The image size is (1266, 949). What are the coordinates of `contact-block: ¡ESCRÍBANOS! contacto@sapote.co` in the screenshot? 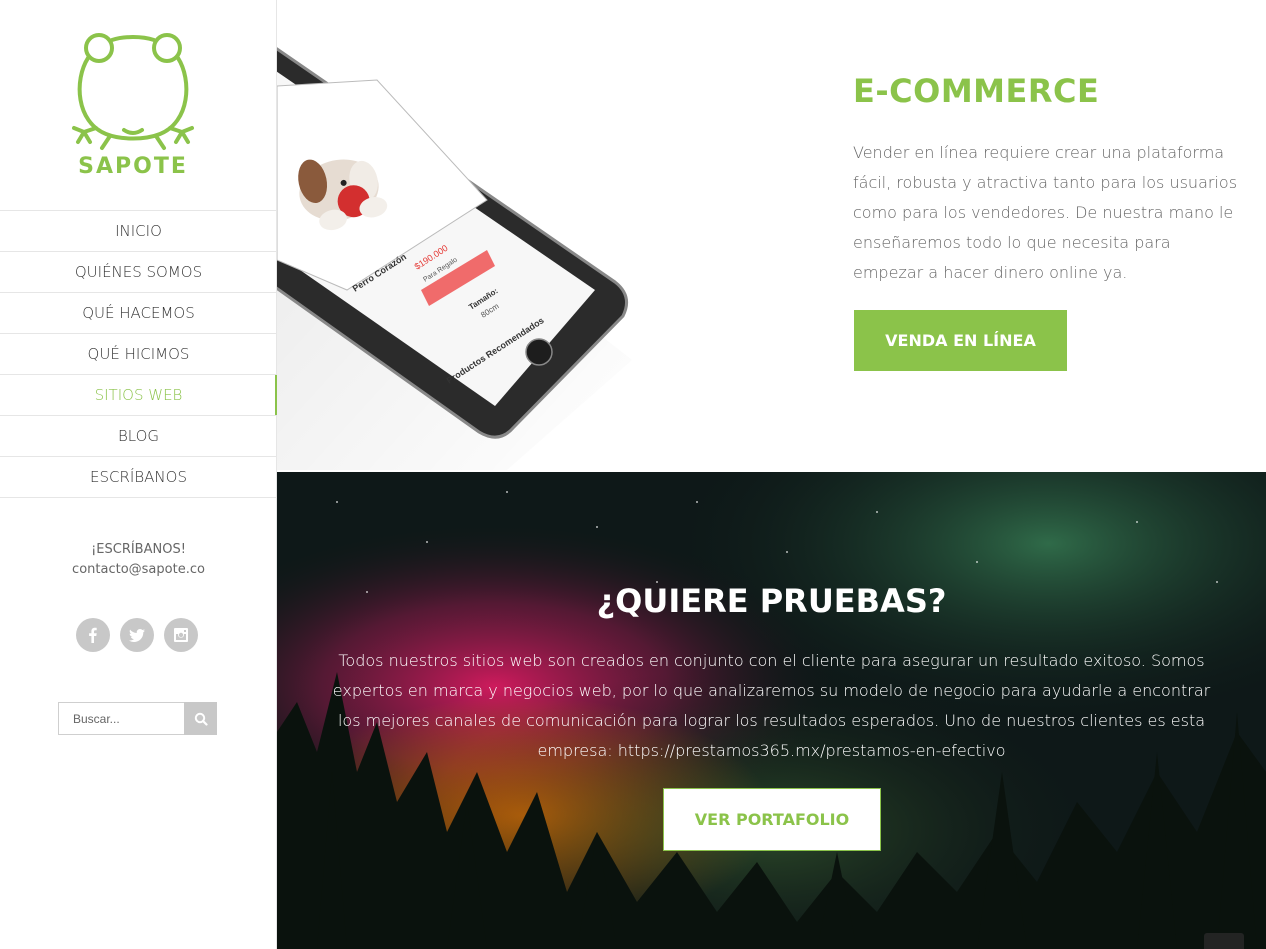 It's located at (138, 560).